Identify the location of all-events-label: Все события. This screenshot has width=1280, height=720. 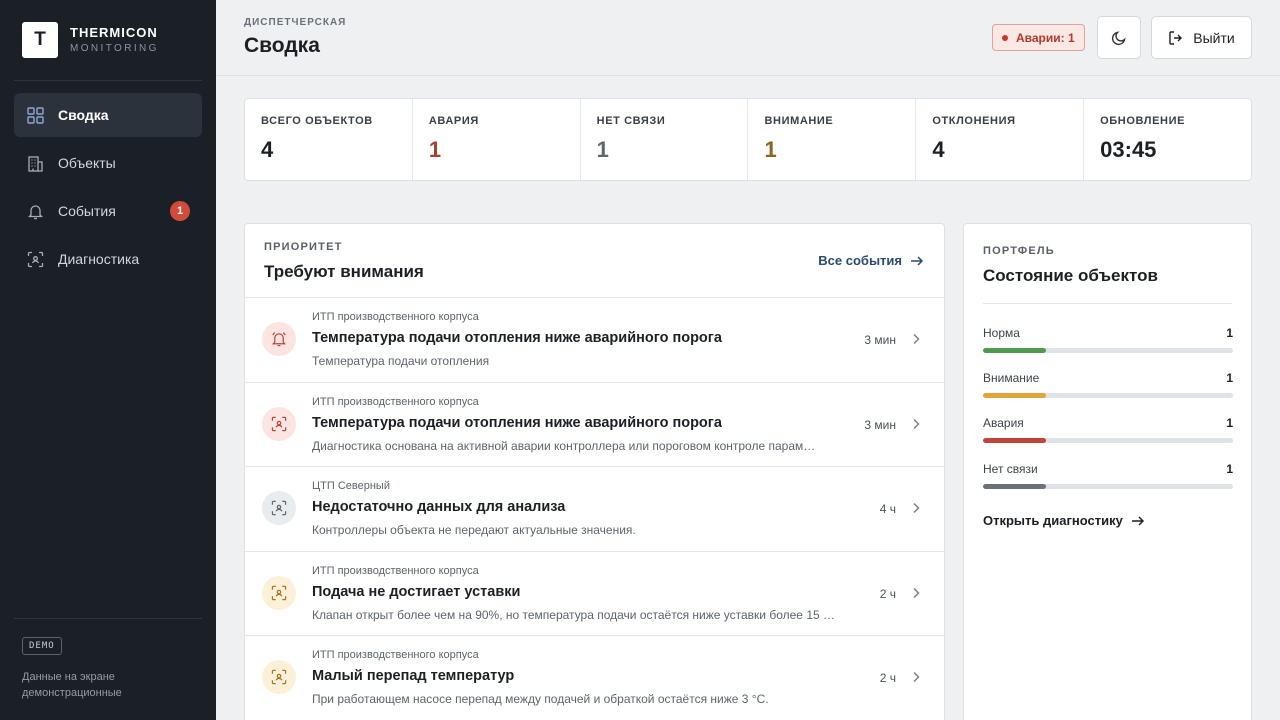
(860, 260).